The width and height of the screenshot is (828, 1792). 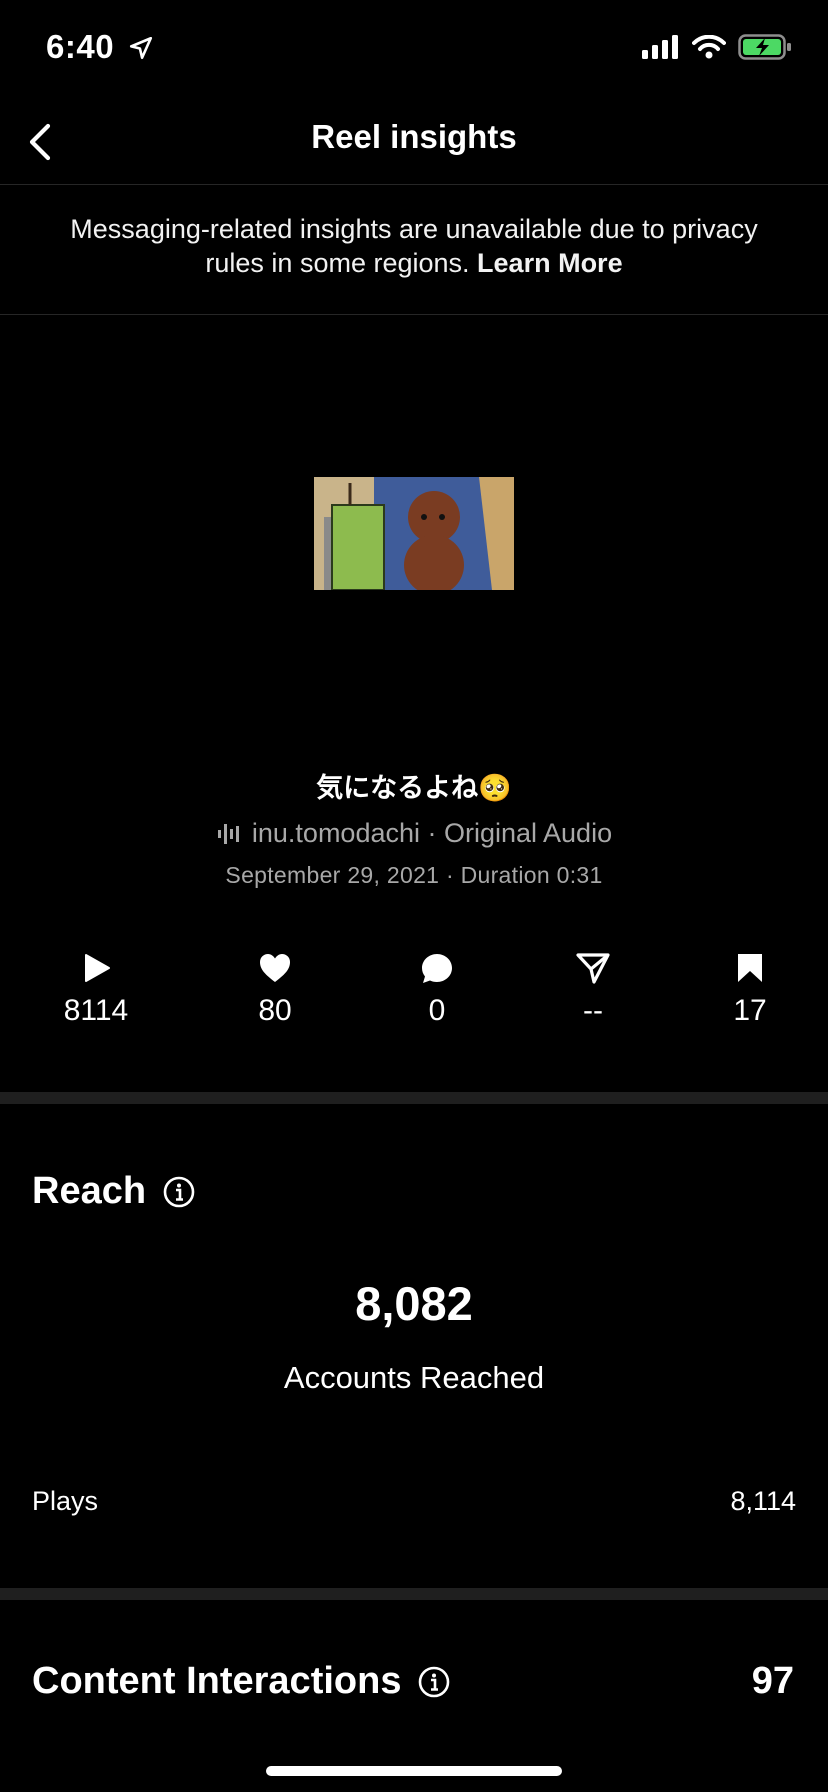 I want to click on audio-waveform-icon, so click(x=228, y=833).